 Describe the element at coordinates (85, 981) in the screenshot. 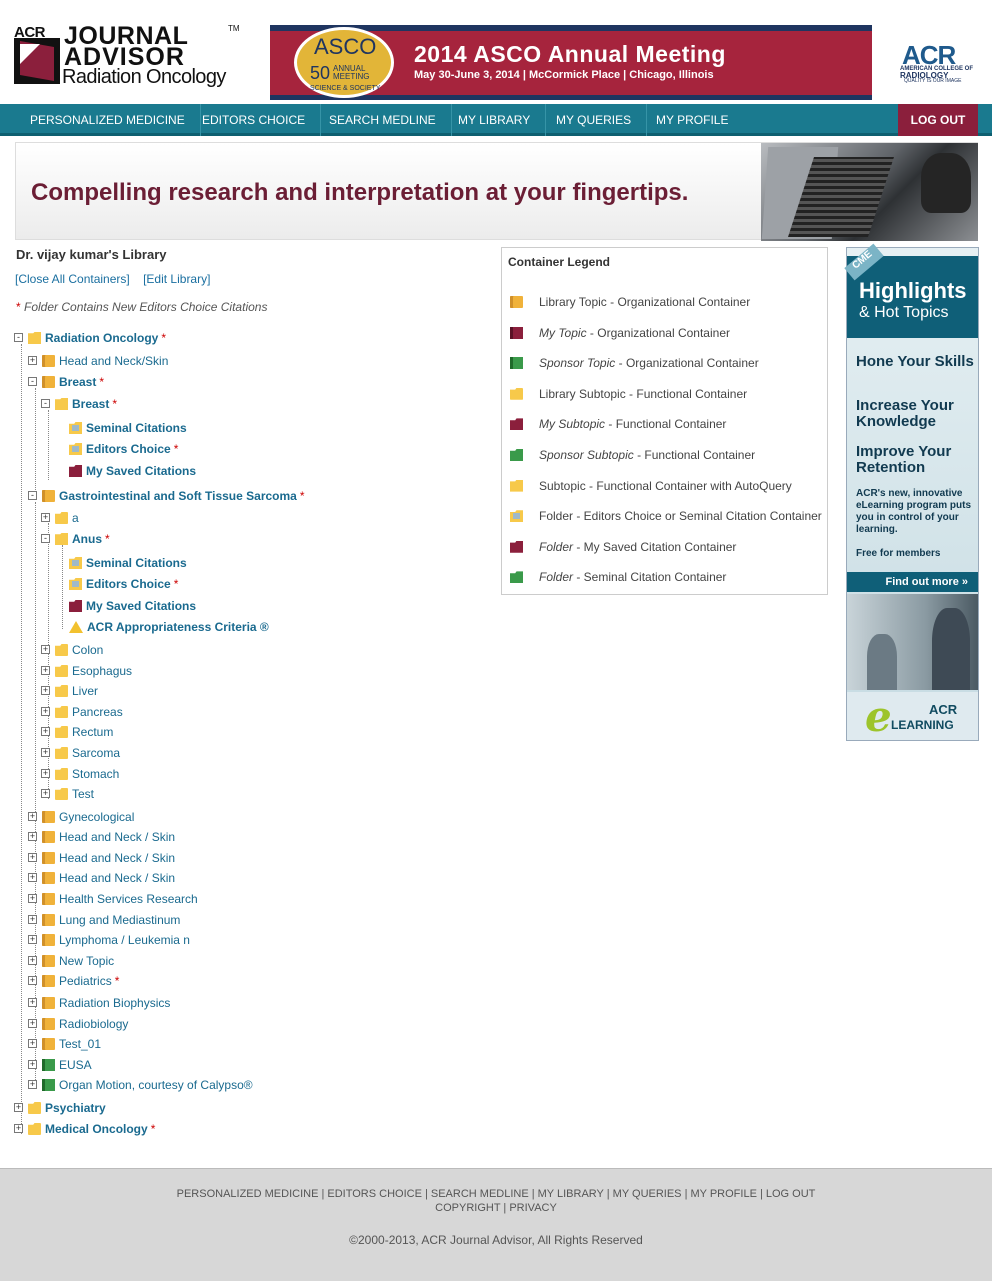

I see `tree-node-label: Pediatrics` at that location.